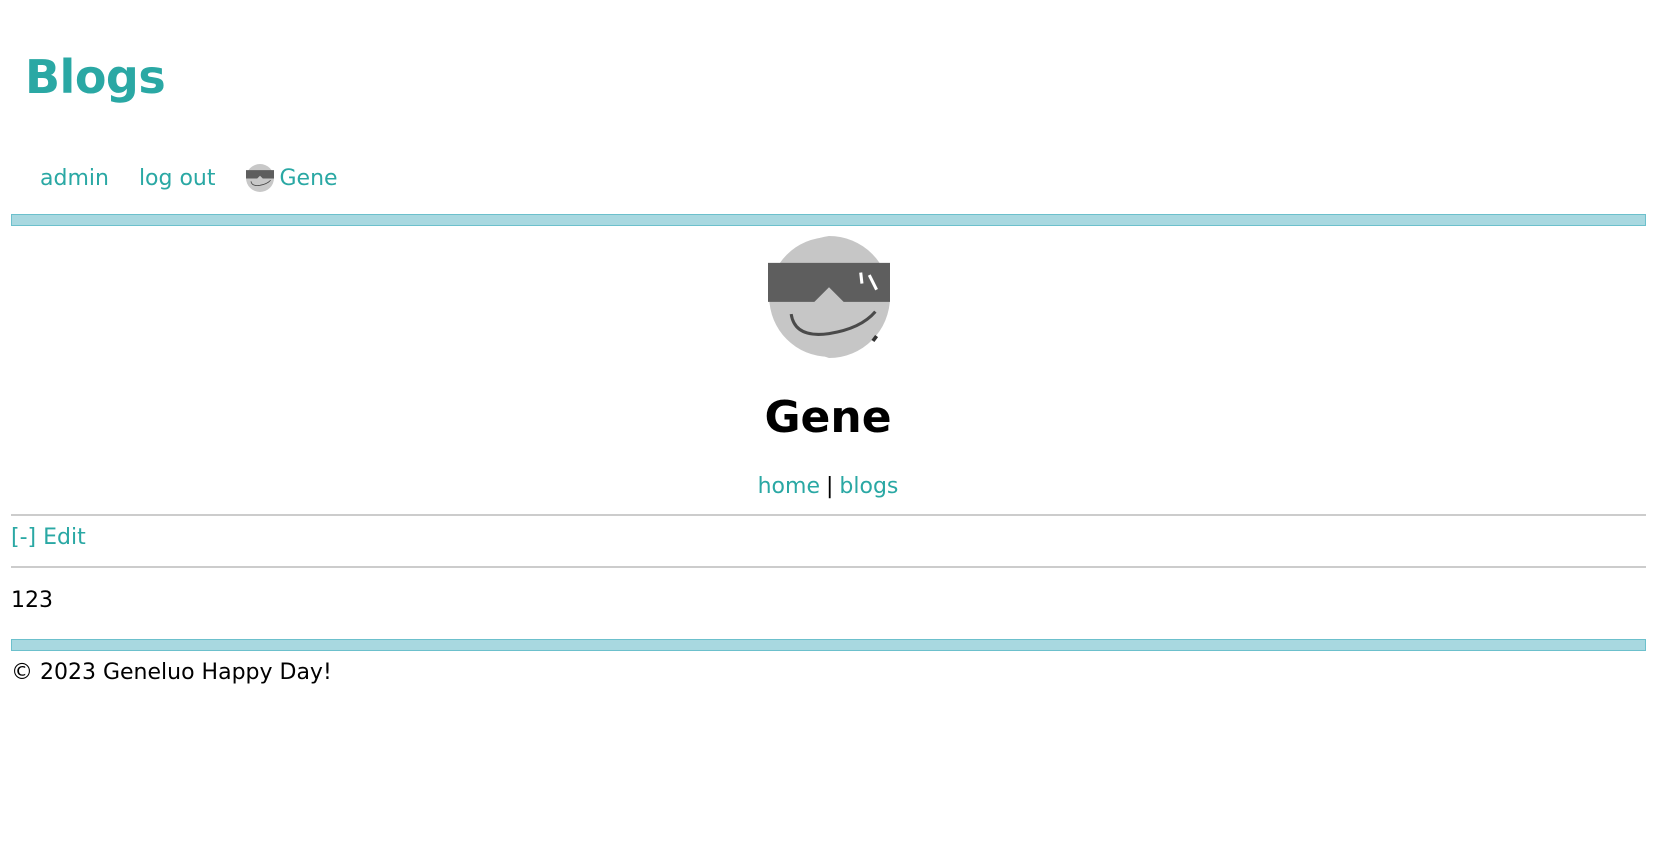 This screenshot has width=1656, height=867. Describe the element at coordinates (74, 178) in the screenshot. I see `admin-link: admin` at that location.